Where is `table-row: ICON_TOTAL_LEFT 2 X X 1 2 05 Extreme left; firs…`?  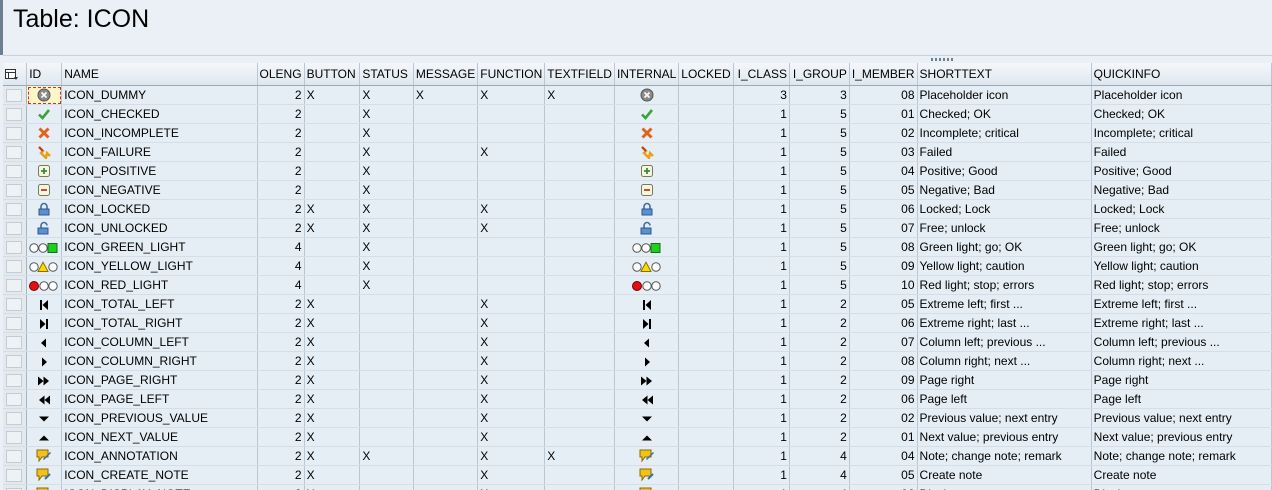
table-row: ICON_TOTAL_LEFT 2 X X 1 2 05 Extreme left; firs… is located at coordinates (637, 304).